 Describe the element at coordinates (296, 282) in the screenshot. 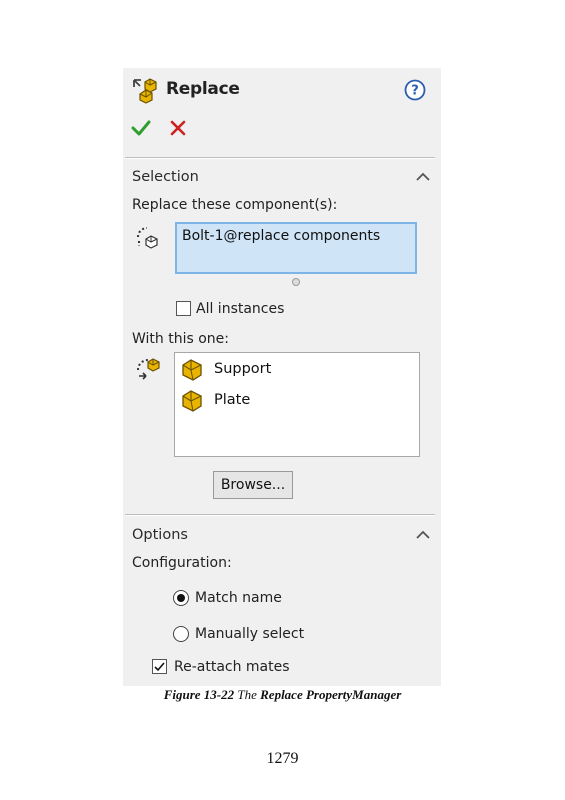

I see `resize-handle` at that location.